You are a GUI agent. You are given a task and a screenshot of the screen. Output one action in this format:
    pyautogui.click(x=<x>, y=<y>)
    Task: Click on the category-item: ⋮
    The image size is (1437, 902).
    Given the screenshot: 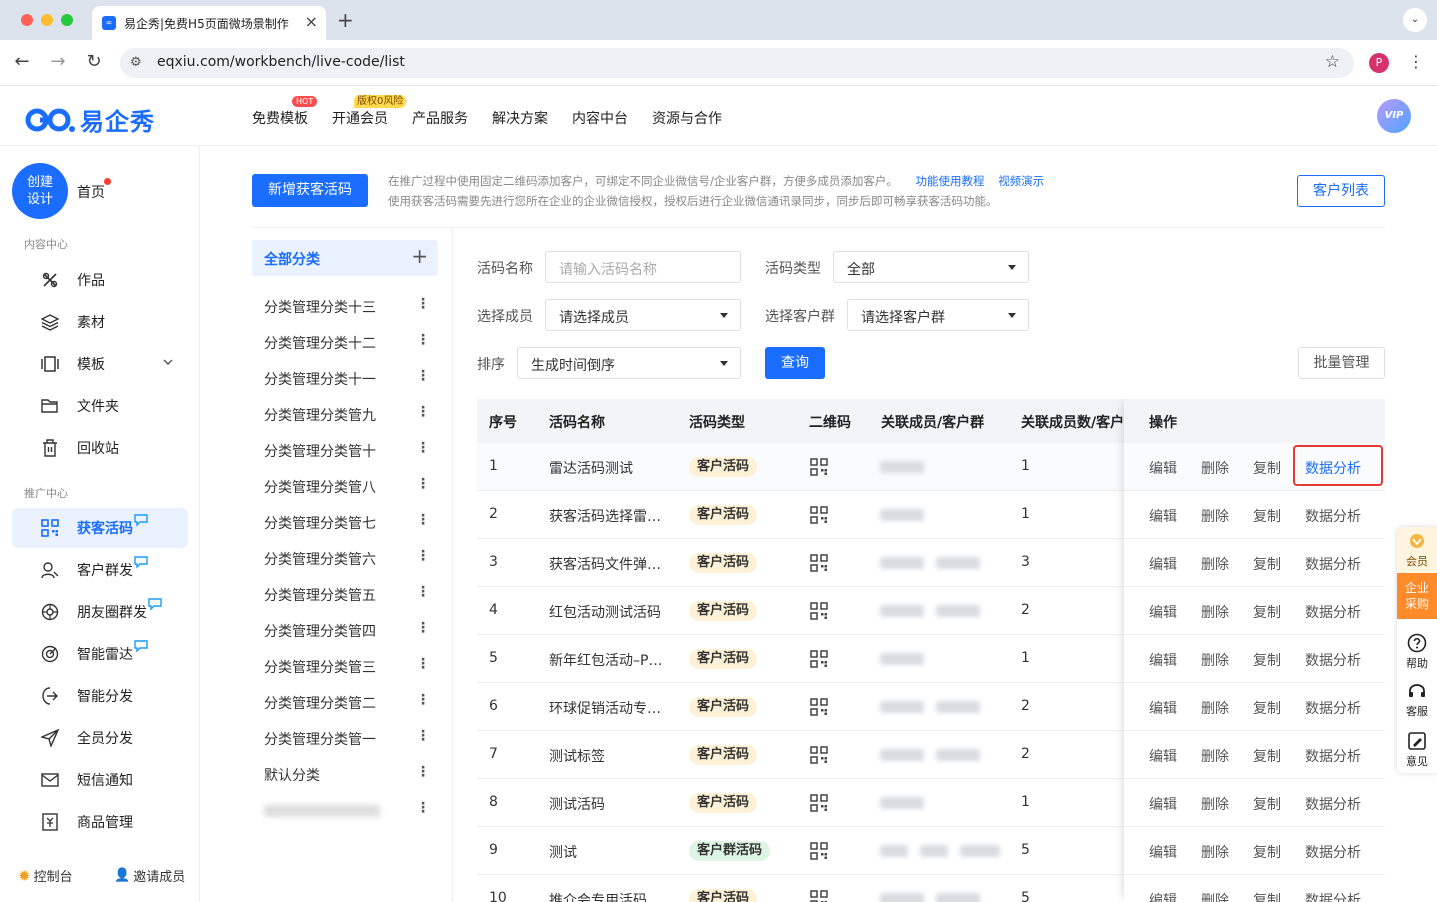 What is the action you would take?
    pyautogui.click(x=350, y=810)
    